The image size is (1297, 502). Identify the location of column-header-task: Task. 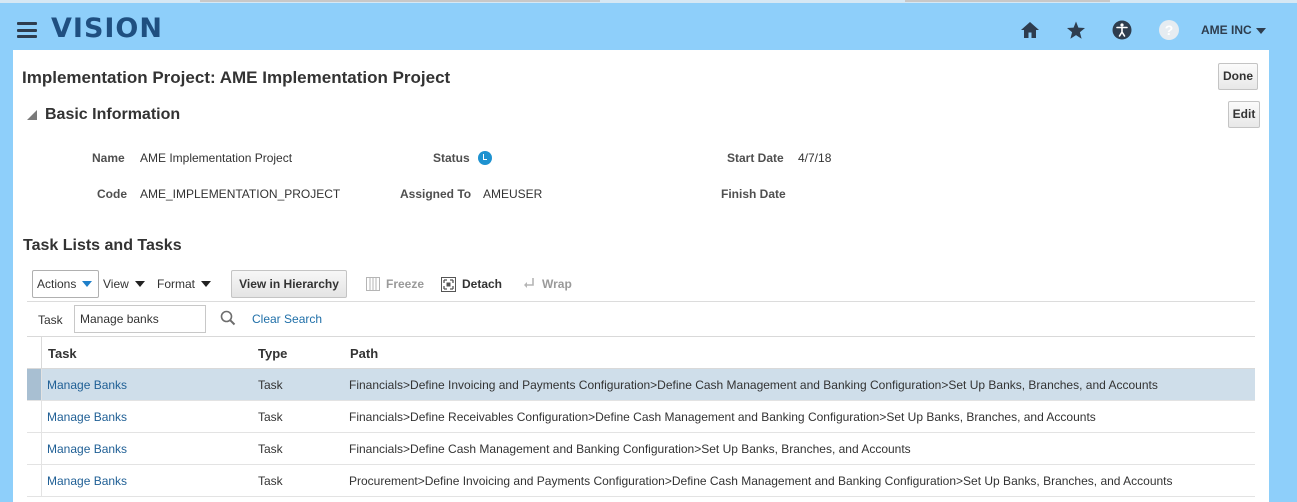
(62, 353).